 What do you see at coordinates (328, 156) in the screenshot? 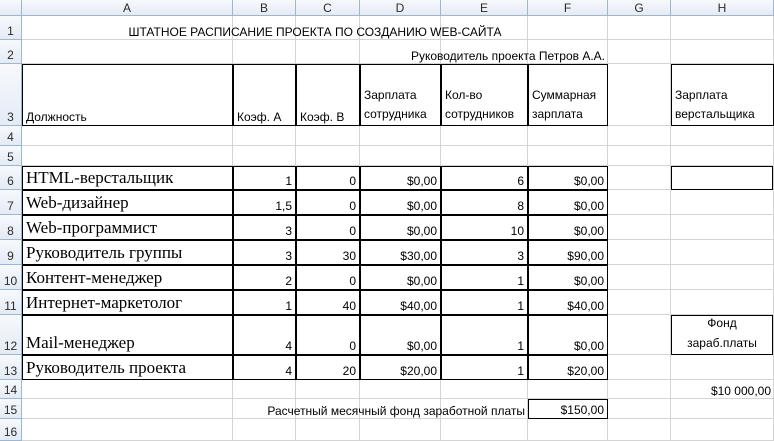
I see `cell-c5` at bounding box center [328, 156].